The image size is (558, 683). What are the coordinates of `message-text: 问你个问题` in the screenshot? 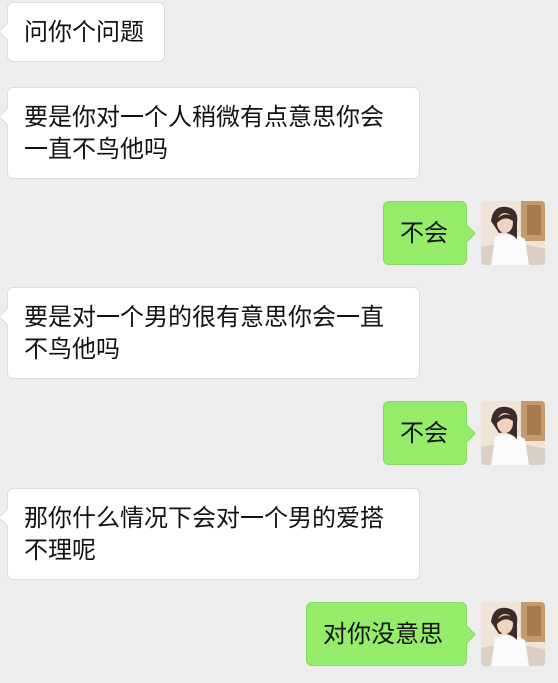 It's located at (84, 32).